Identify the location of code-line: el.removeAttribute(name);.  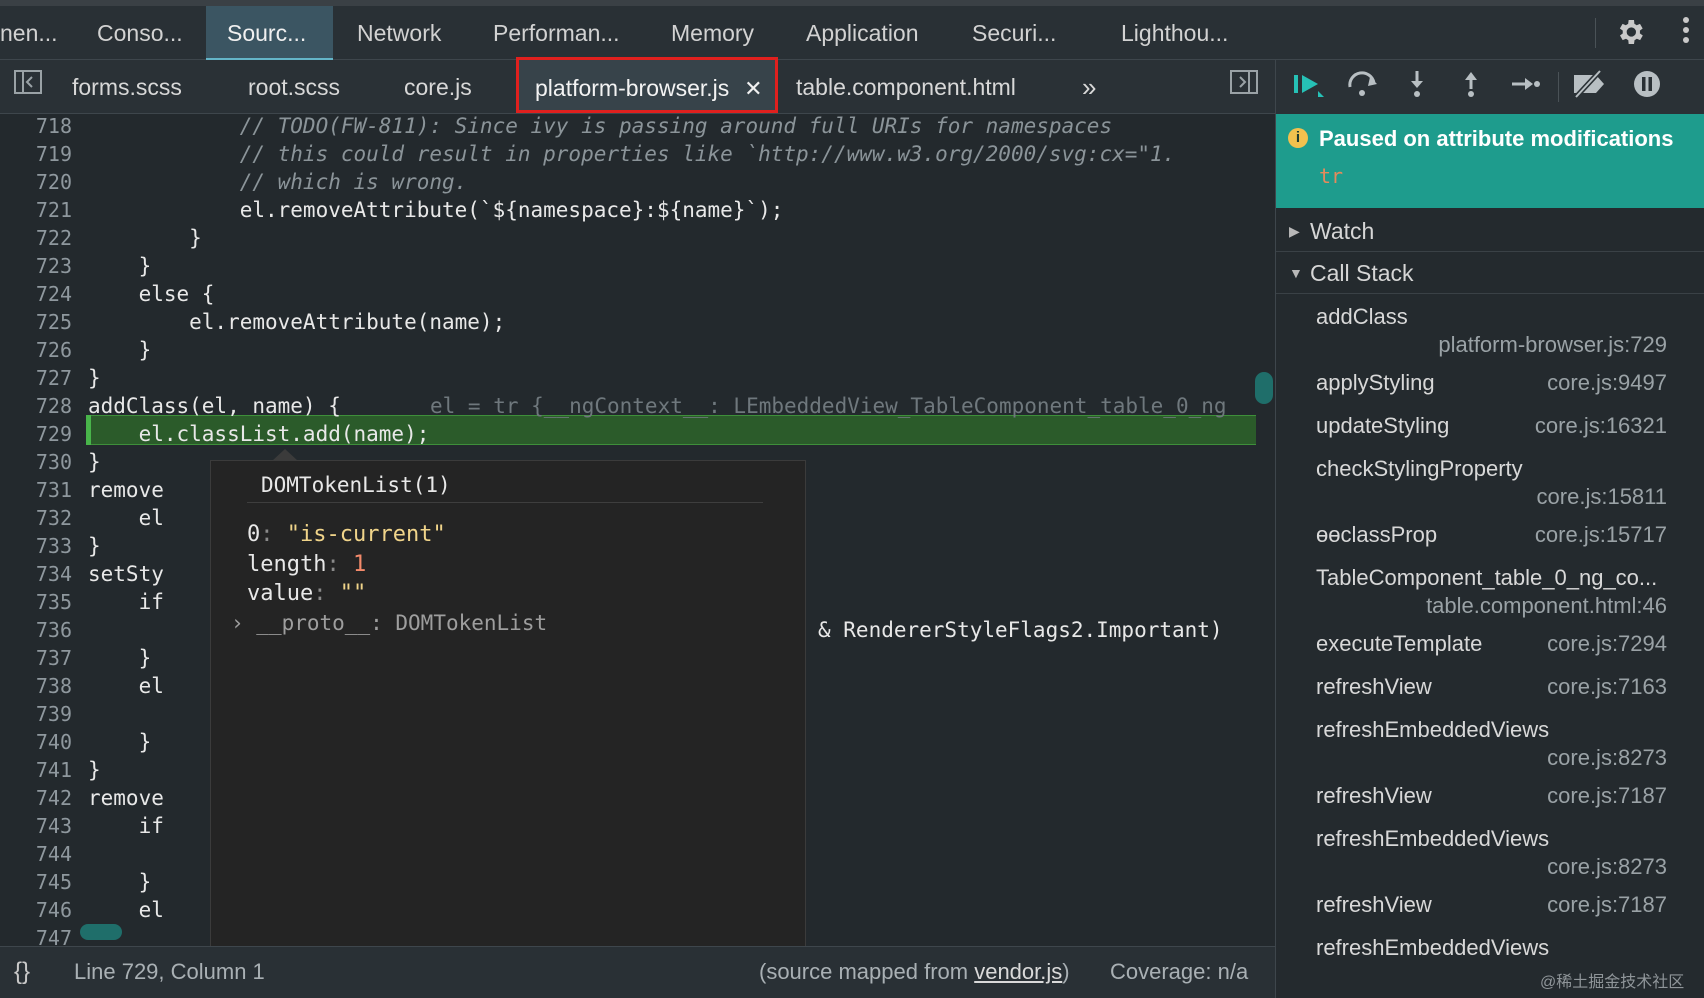
(296, 324).